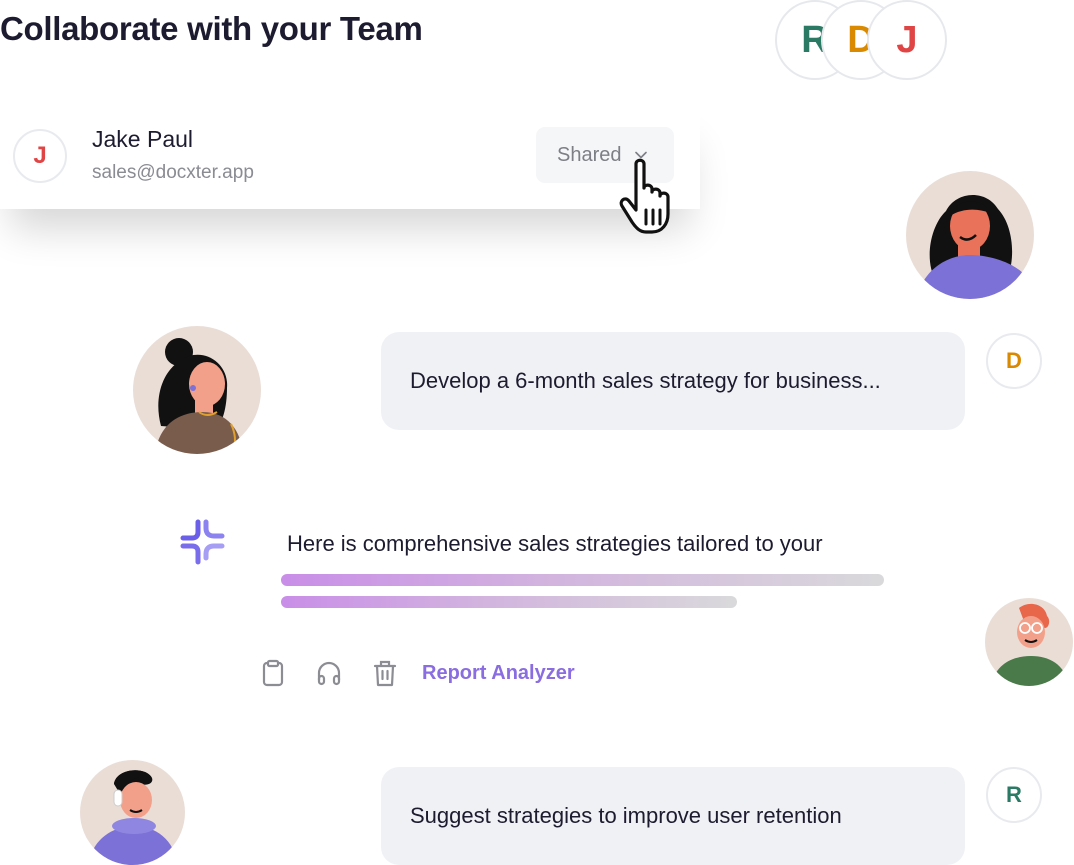 The height and width of the screenshot is (865, 1074). Describe the element at coordinates (173, 172) in the screenshot. I see `user-email: sales@docxter.app` at that location.